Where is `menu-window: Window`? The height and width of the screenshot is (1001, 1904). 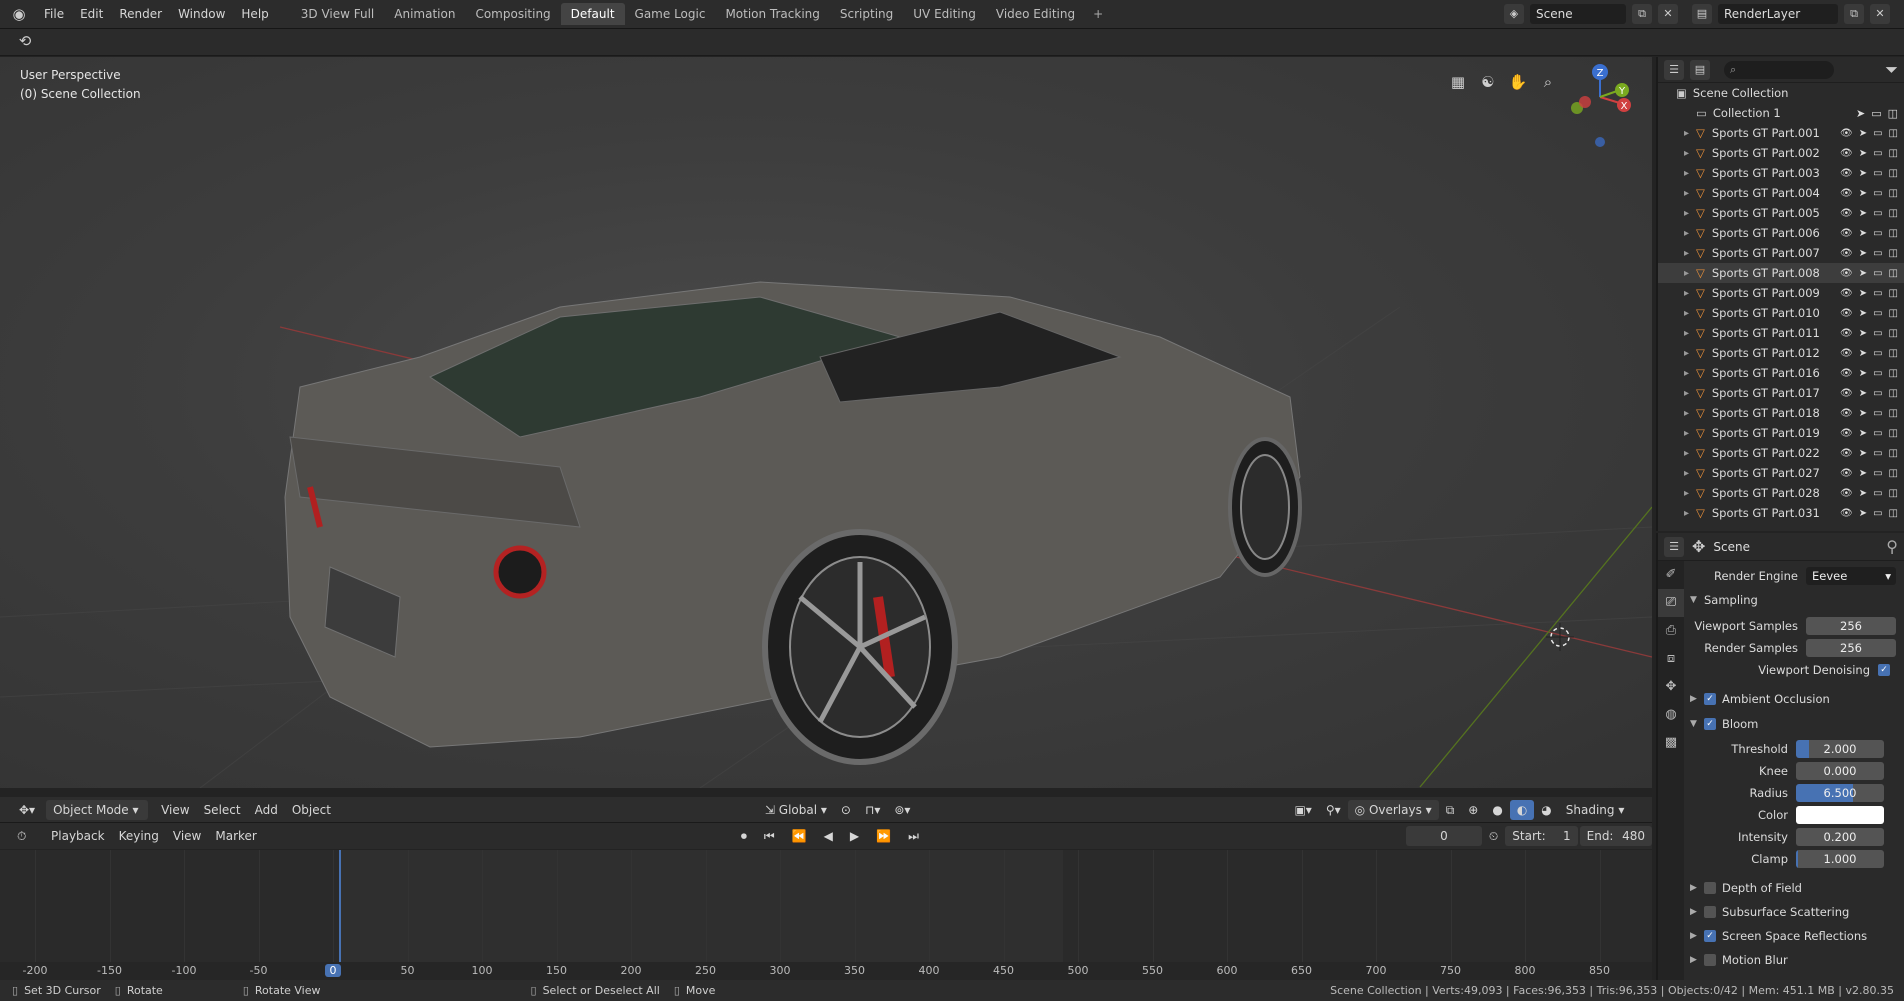 menu-window: Window is located at coordinates (201, 14).